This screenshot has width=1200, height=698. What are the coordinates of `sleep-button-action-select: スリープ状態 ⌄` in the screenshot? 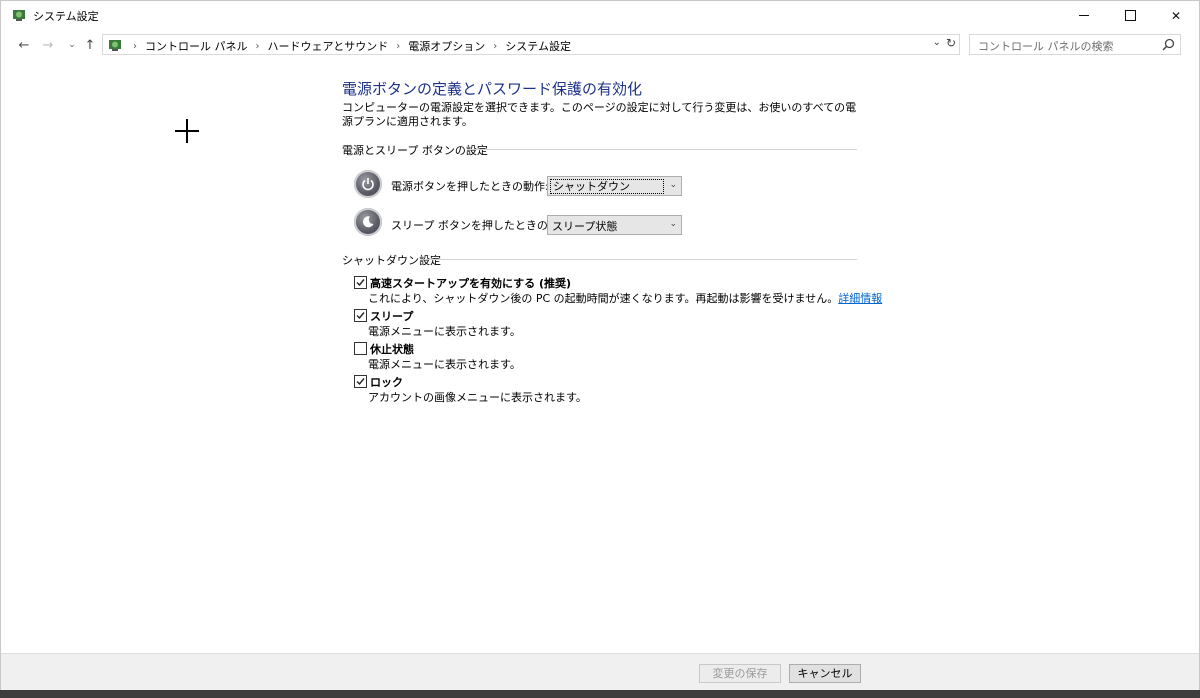 It's located at (614, 225).